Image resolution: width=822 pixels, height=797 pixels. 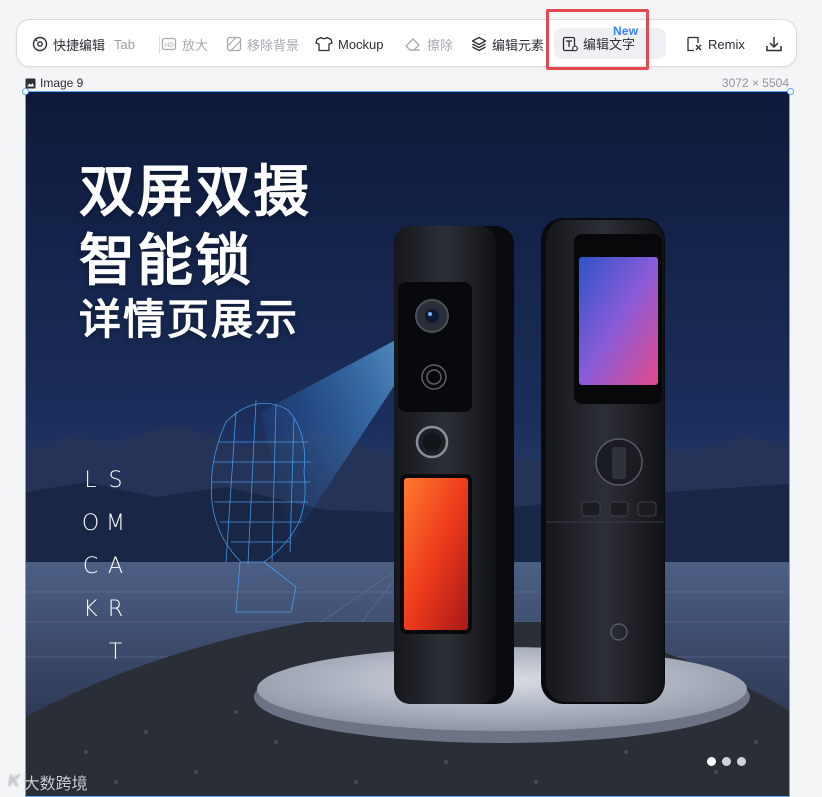 What do you see at coordinates (159, 45) in the screenshot?
I see `toolbar-divider` at bounding box center [159, 45].